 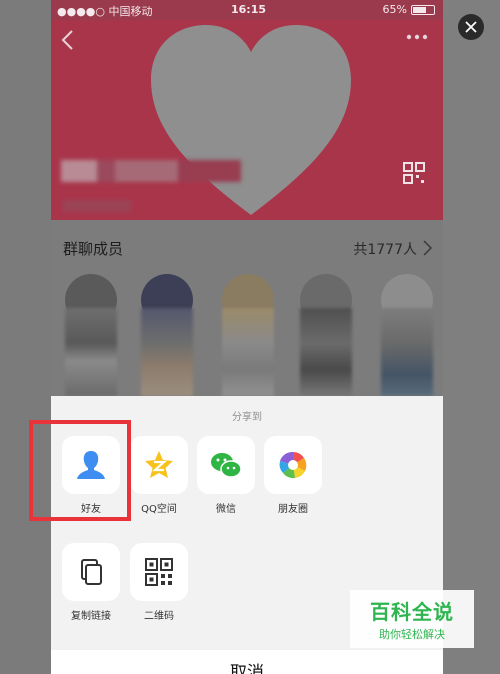 I want to click on battery-percent: 65%, so click(x=394, y=9).